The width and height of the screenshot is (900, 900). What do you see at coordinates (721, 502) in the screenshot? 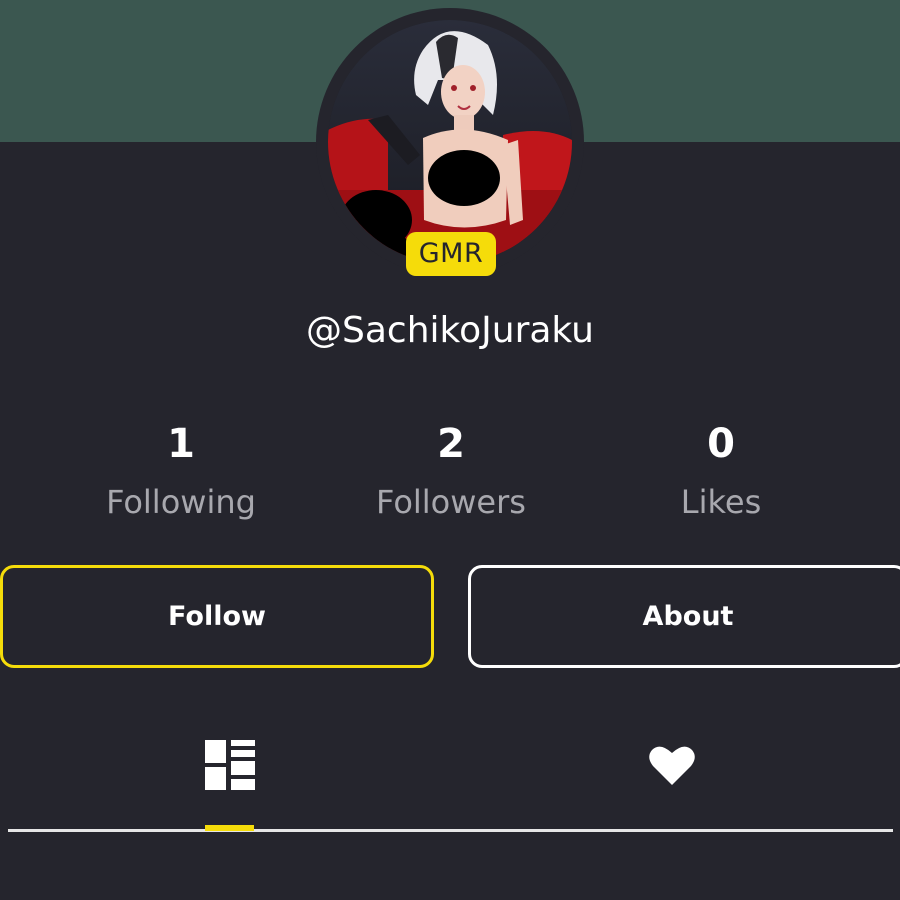
I see `likes-label: Likes` at bounding box center [721, 502].